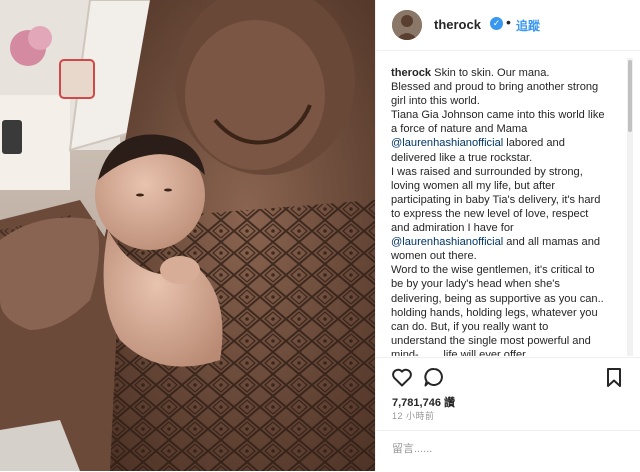 This screenshot has height=472, width=640. What do you see at coordinates (459, 129) in the screenshot?
I see `caption-text: a force of nature and Mama` at bounding box center [459, 129].